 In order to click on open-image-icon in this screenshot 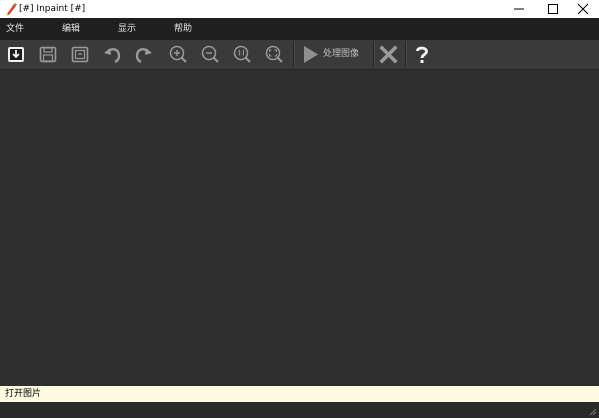, I will do `click(16, 54)`.